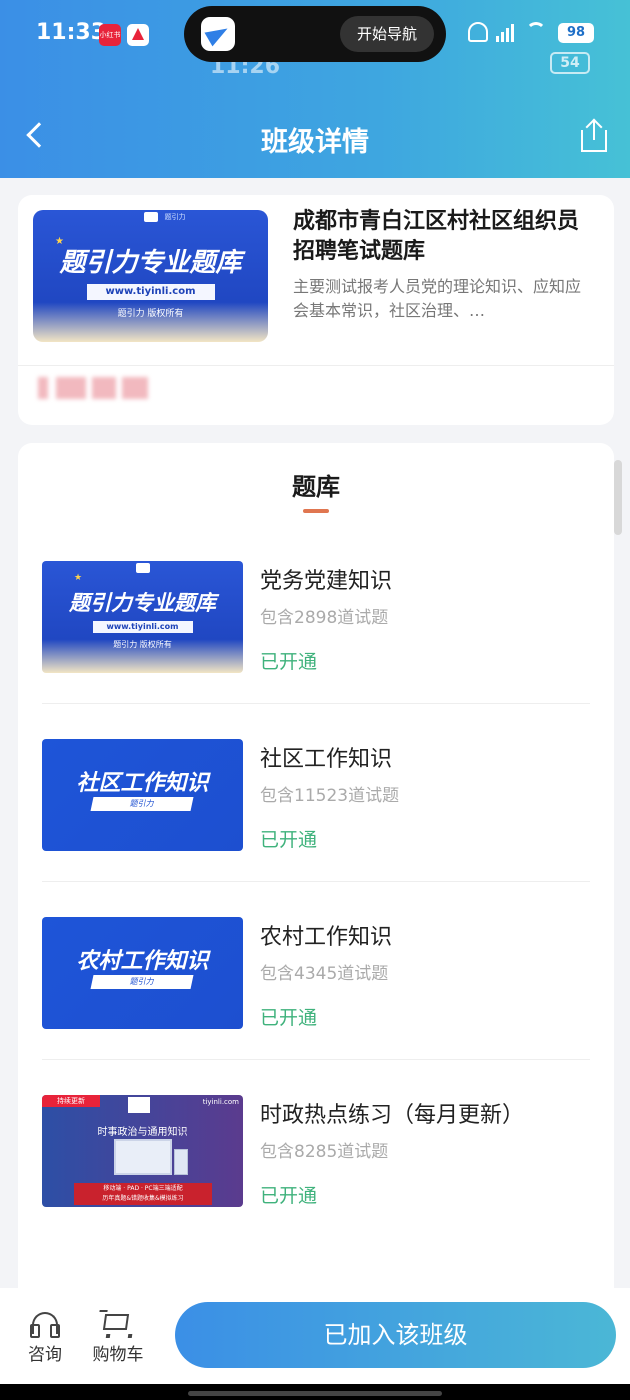 The width and height of the screenshot is (630, 1400). I want to click on bank-item-cover: 社区工作知识 题引力, so click(142, 795).